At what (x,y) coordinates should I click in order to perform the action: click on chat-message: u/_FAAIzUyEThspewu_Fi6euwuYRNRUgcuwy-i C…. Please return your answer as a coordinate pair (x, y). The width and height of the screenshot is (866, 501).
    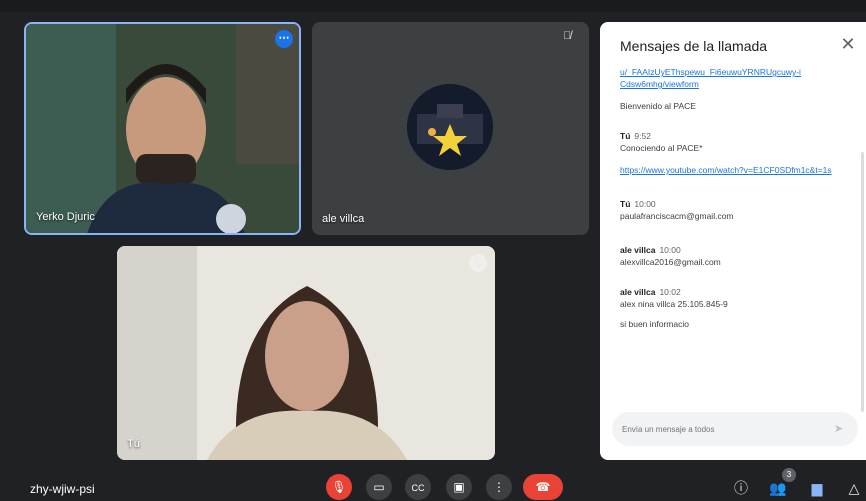
    Looking at the image, I should click on (736, 89).